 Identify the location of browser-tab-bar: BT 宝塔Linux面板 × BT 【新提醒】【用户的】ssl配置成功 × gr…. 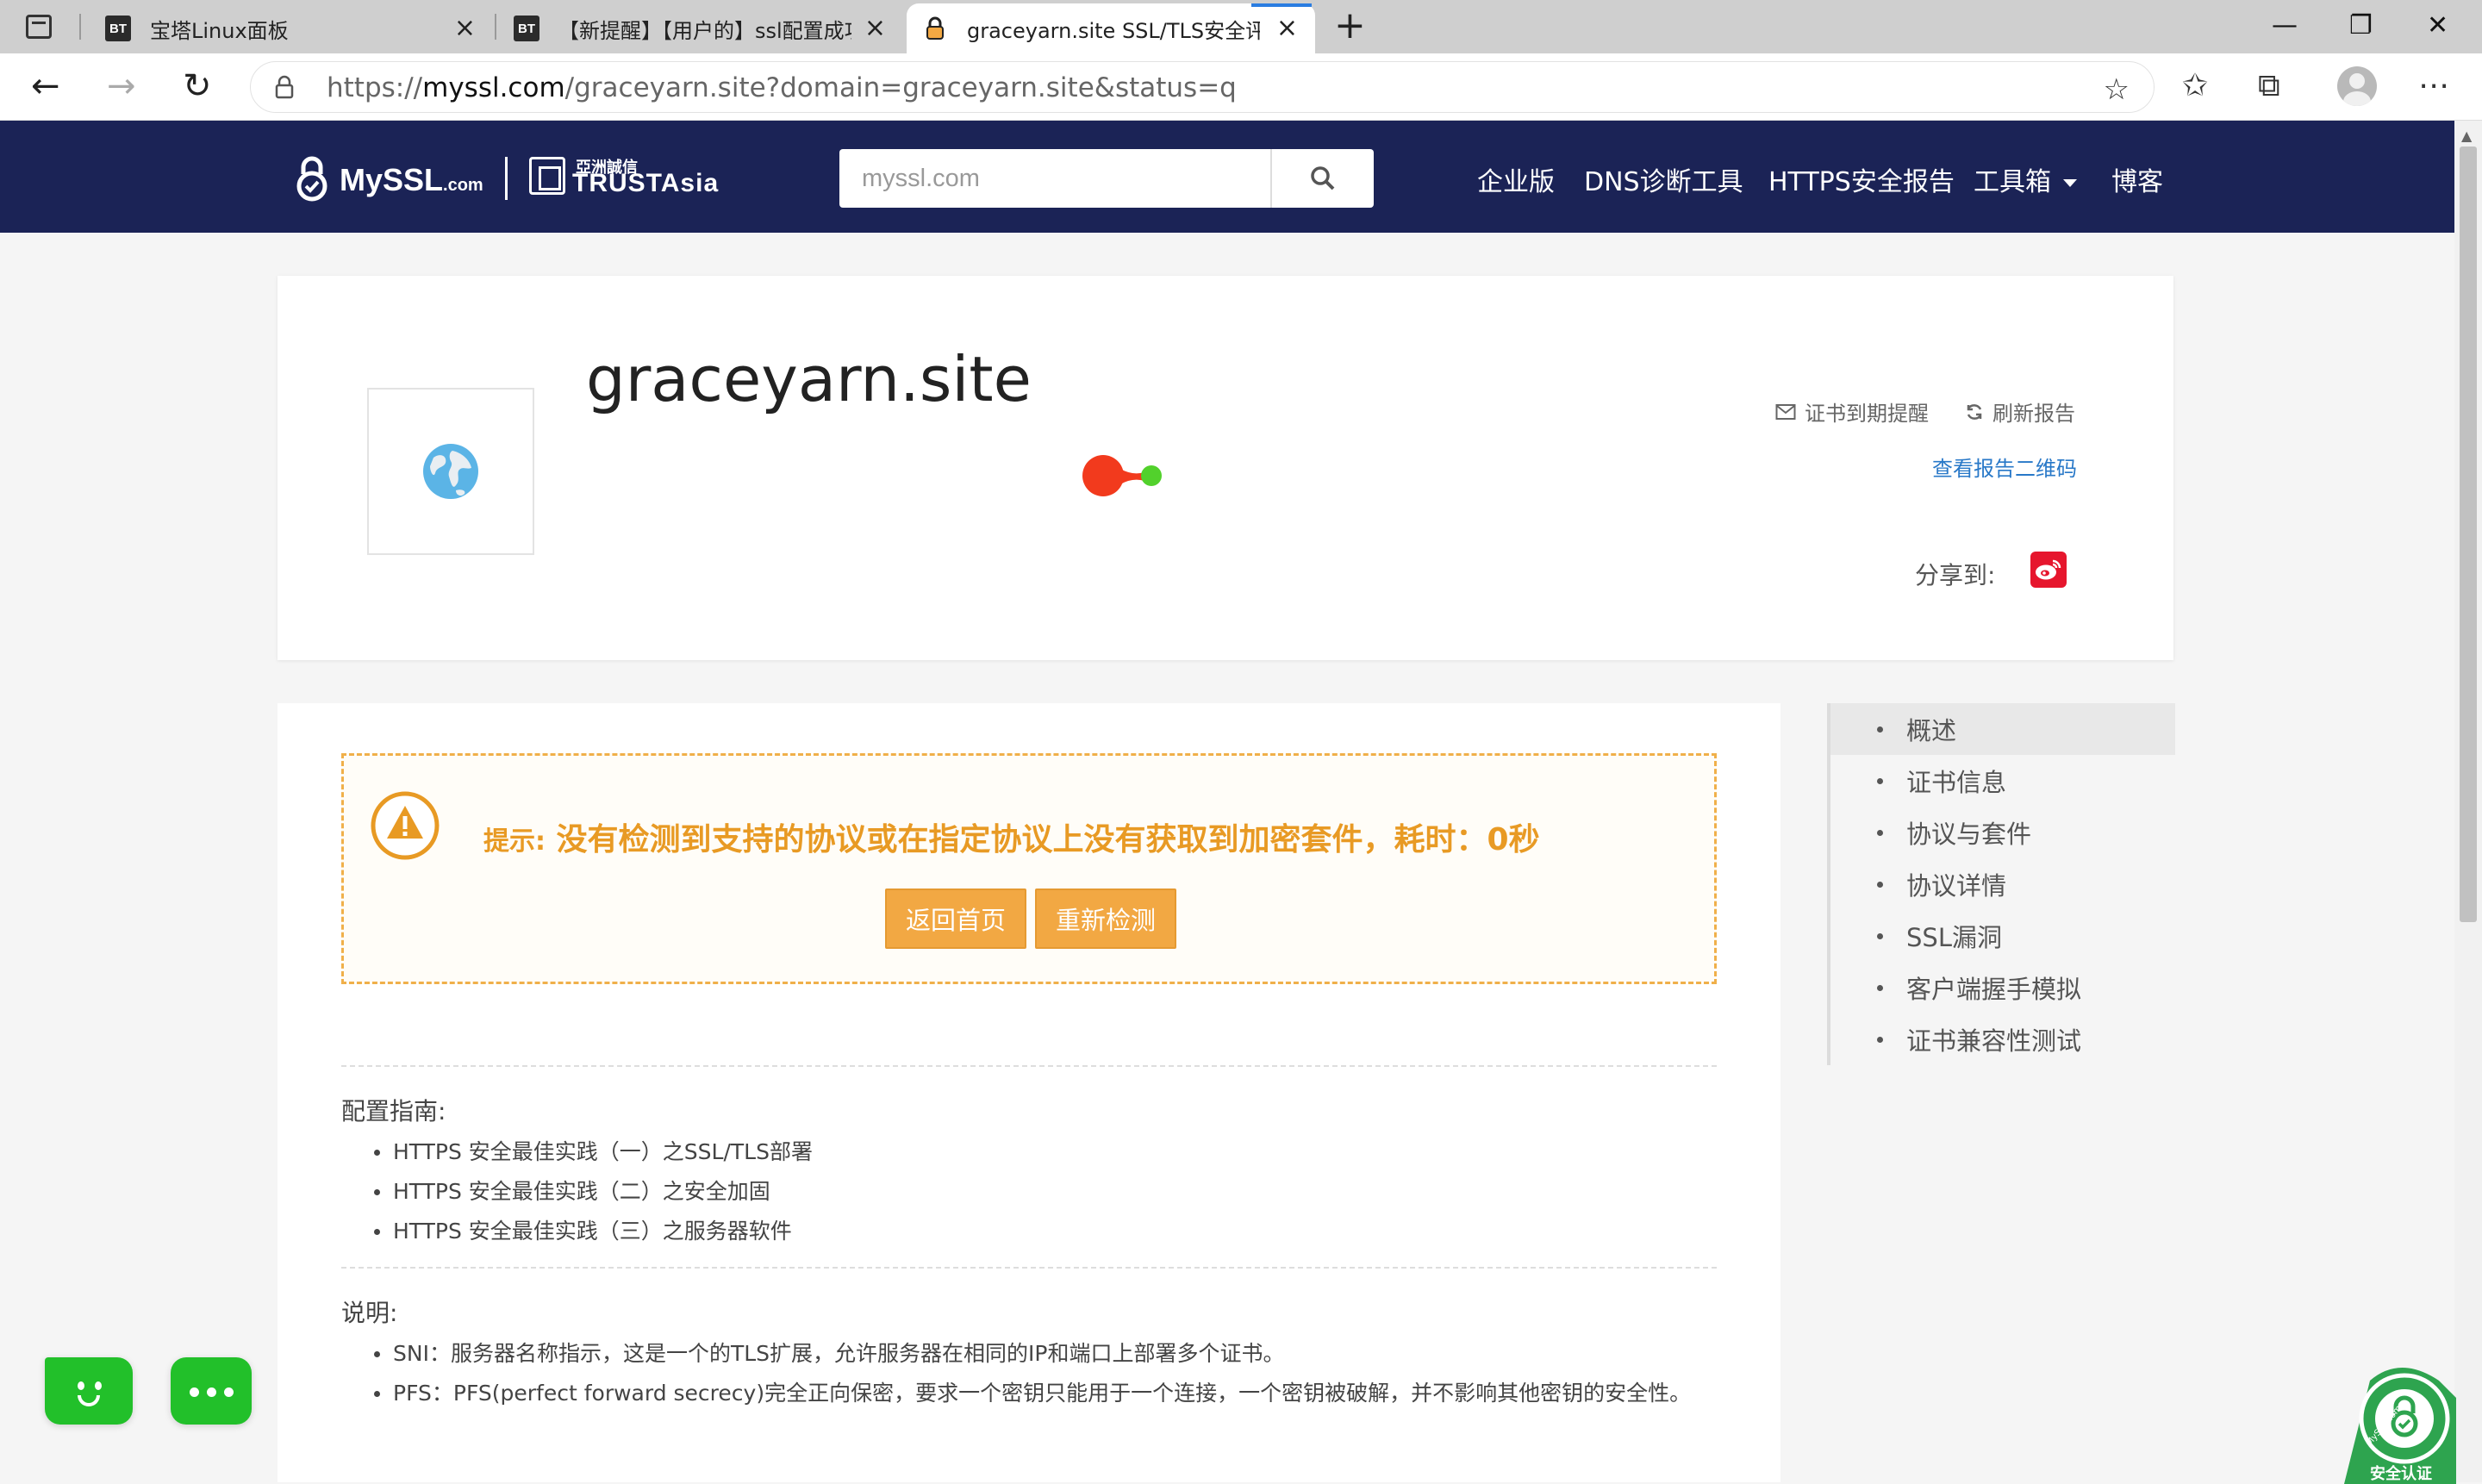
(1241, 27).